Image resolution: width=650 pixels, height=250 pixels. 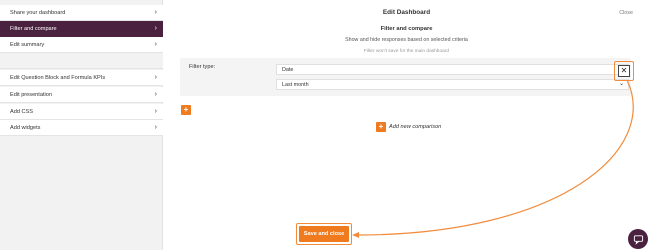 I want to click on sidebar-item-add-css: Add CSS ›, so click(x=81, y=112).